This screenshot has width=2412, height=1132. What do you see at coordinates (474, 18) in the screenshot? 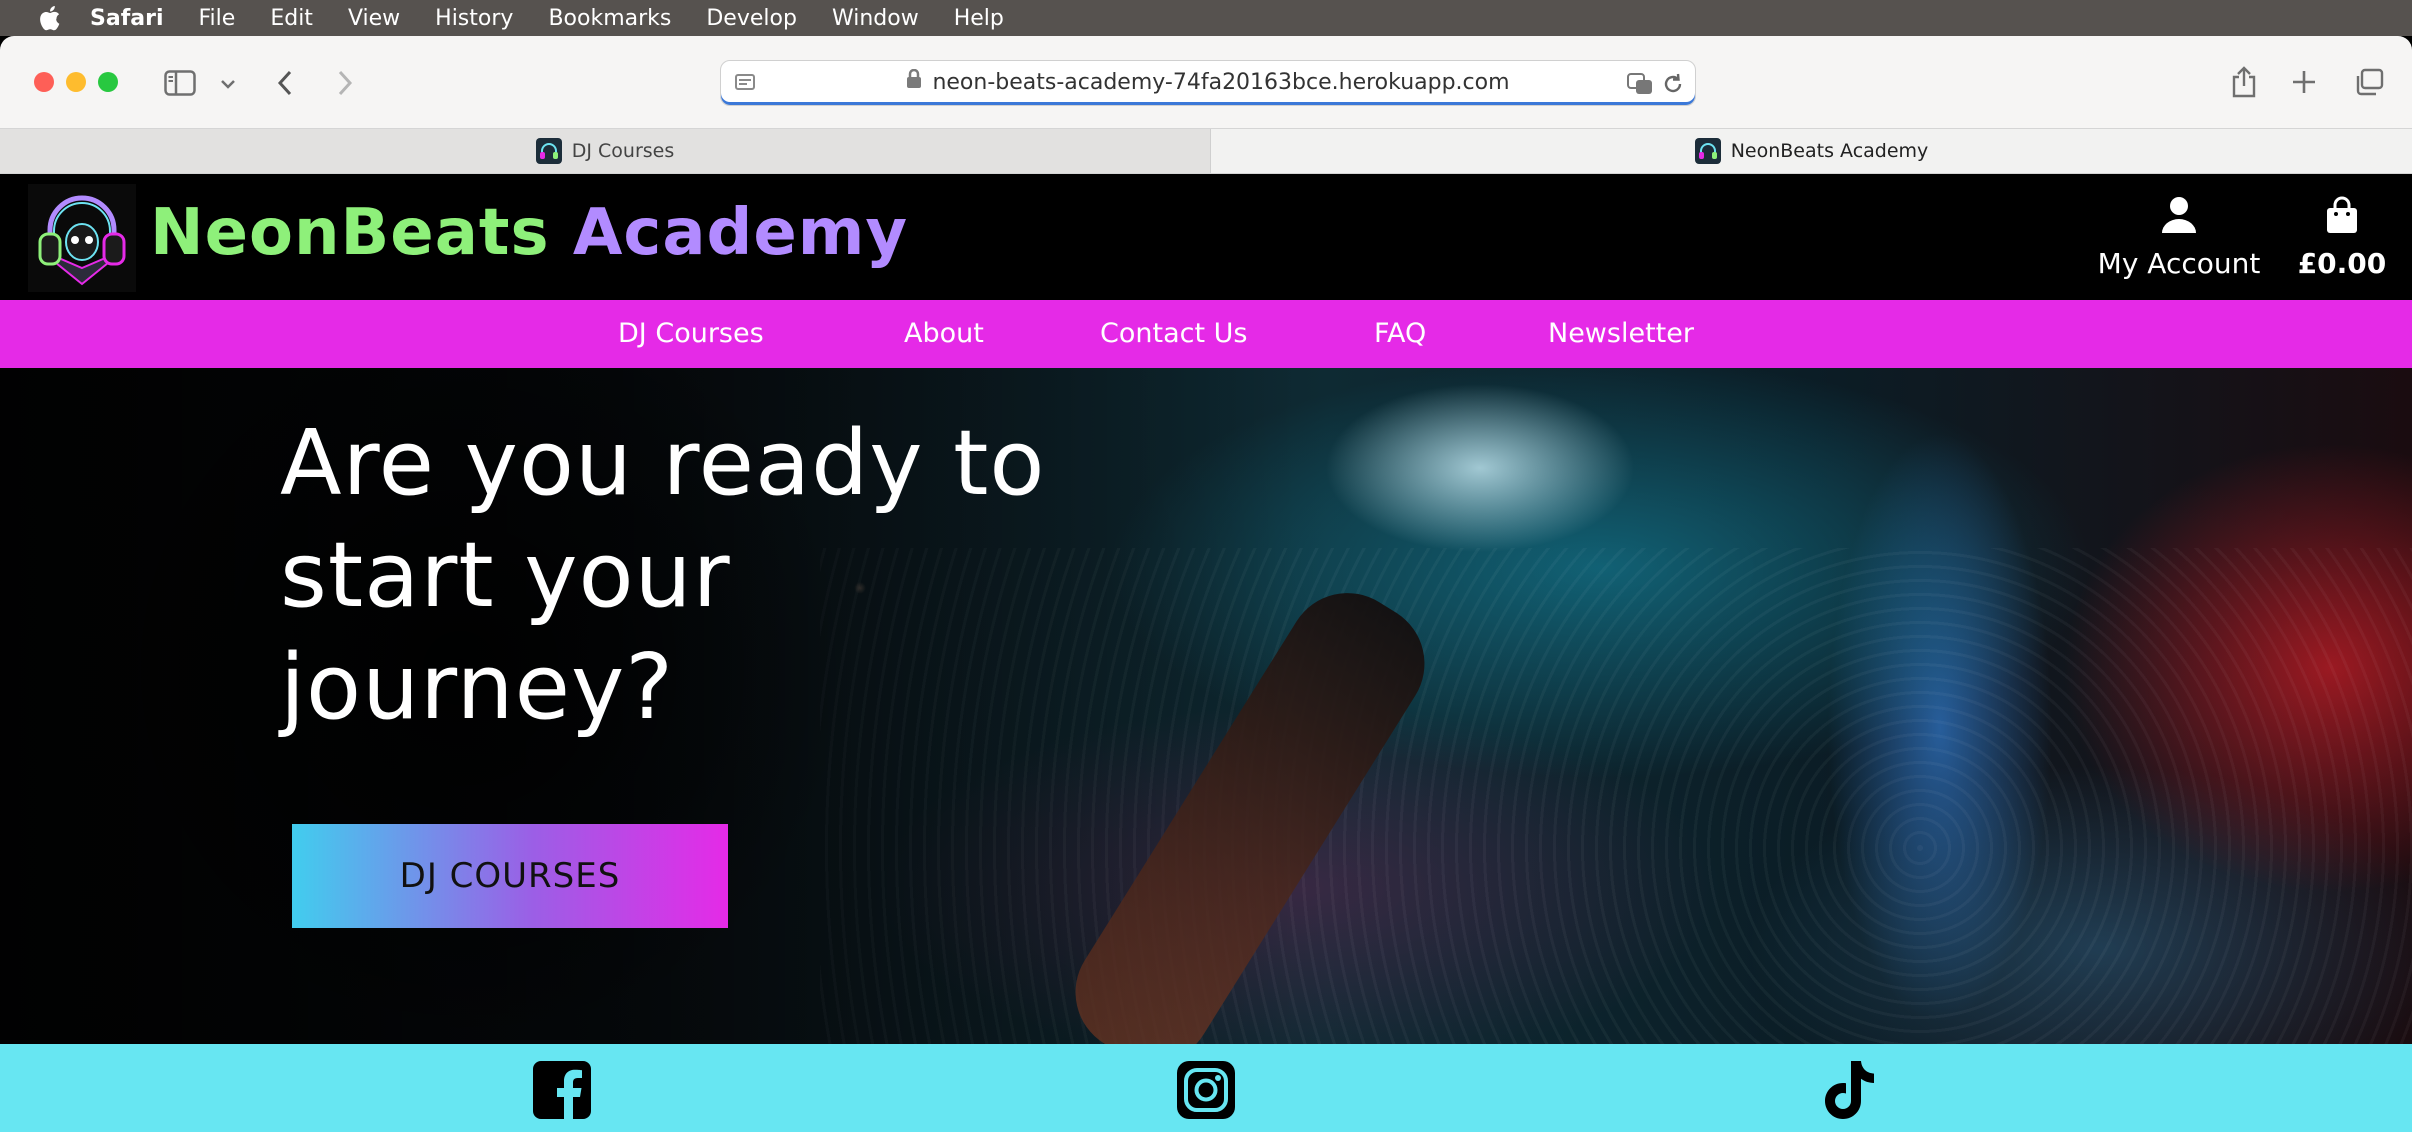
I see `menu-history: History` at bounding box center [474, 18].